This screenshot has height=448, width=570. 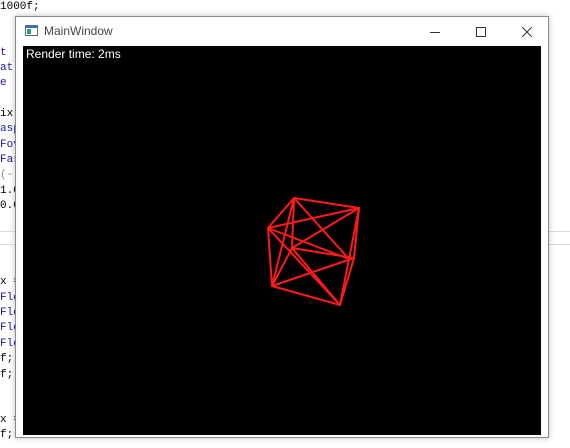 I want to click on minimize-icon, so click(x=435, y=32).